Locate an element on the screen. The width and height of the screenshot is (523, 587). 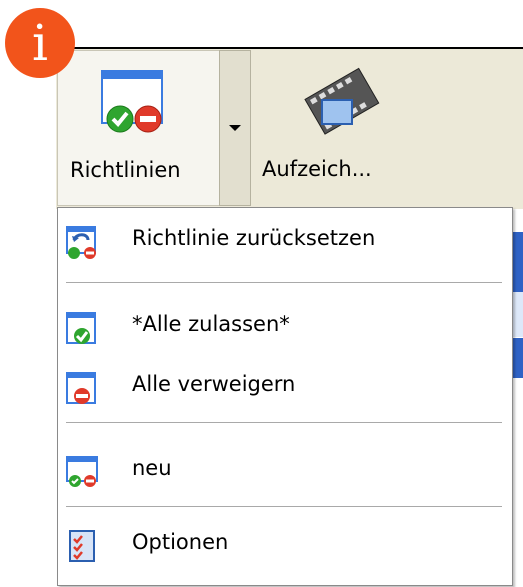
deny-all-icon is located at coordinates (81, 388).